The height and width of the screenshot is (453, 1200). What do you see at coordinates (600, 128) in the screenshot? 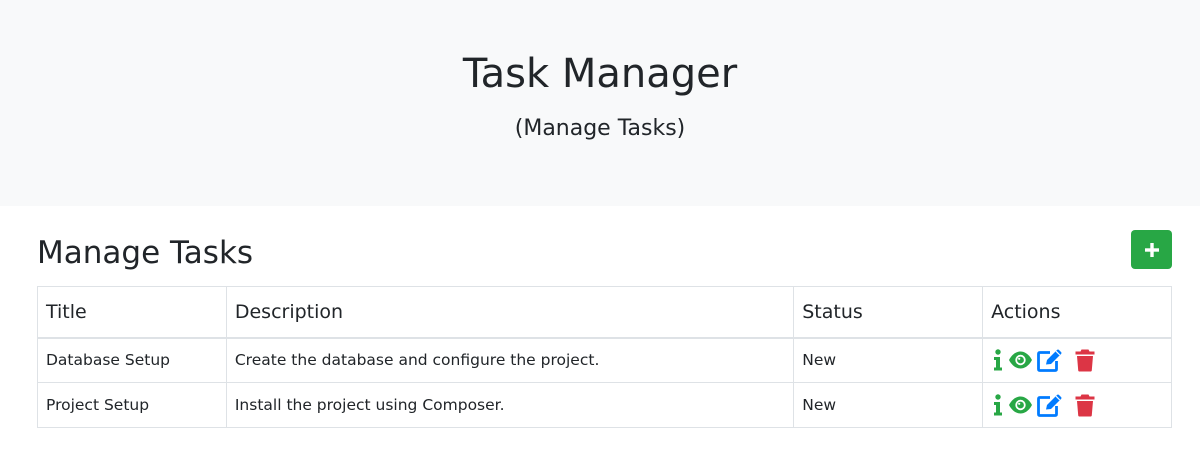
I see `page-subtitle: (Manage Tasks)` at bounding box center [600, 128].